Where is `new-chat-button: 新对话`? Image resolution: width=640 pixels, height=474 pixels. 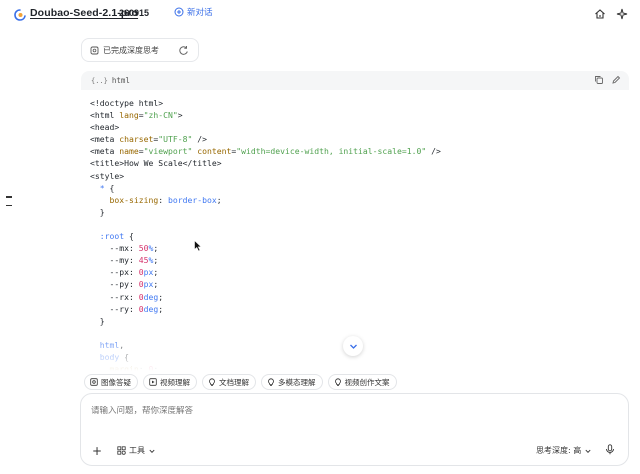
new-chat-button: 新对话 is located at coordinates (193, 12).